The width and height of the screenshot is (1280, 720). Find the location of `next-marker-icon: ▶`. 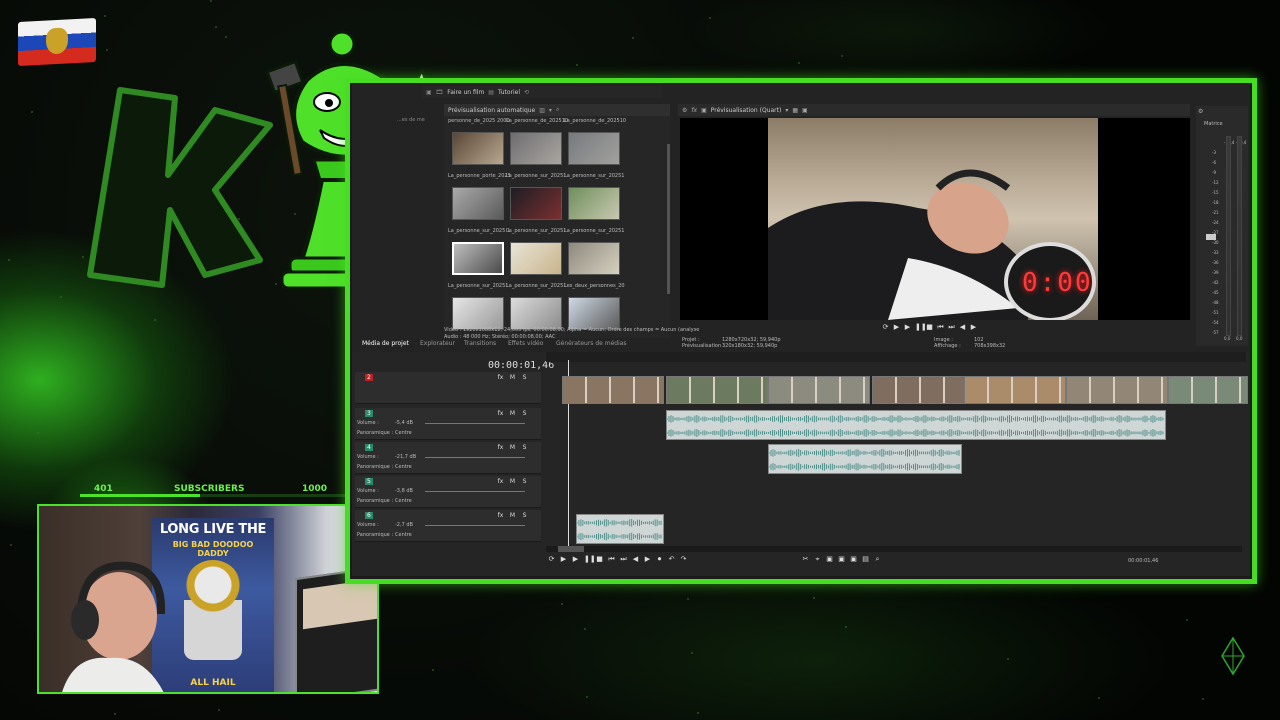

next-marker-icon: ▶ is located at coordinates (973, 327).